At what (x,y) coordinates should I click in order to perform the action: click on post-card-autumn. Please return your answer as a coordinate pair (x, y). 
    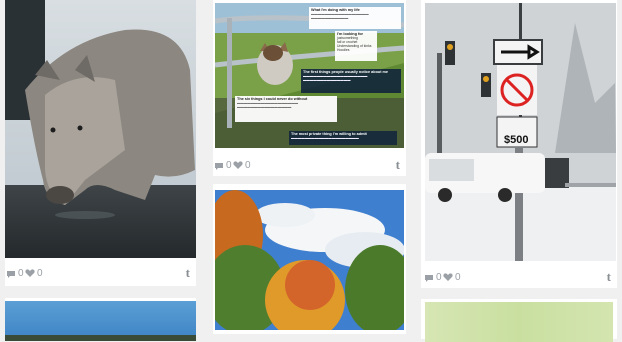
    Looking at the image, I should click on (309, 259).